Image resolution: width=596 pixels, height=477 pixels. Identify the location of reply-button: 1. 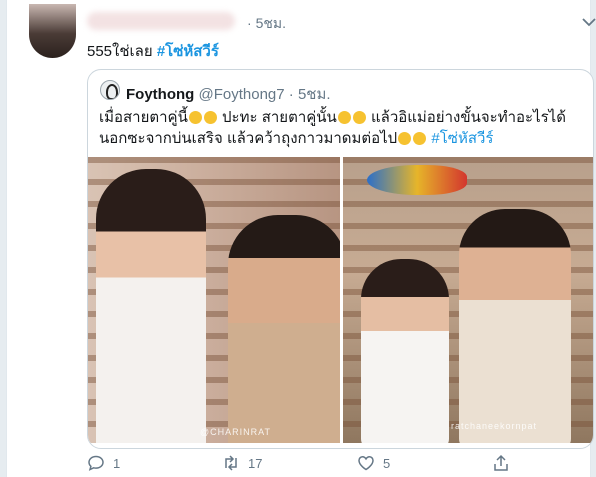
(103, 463).